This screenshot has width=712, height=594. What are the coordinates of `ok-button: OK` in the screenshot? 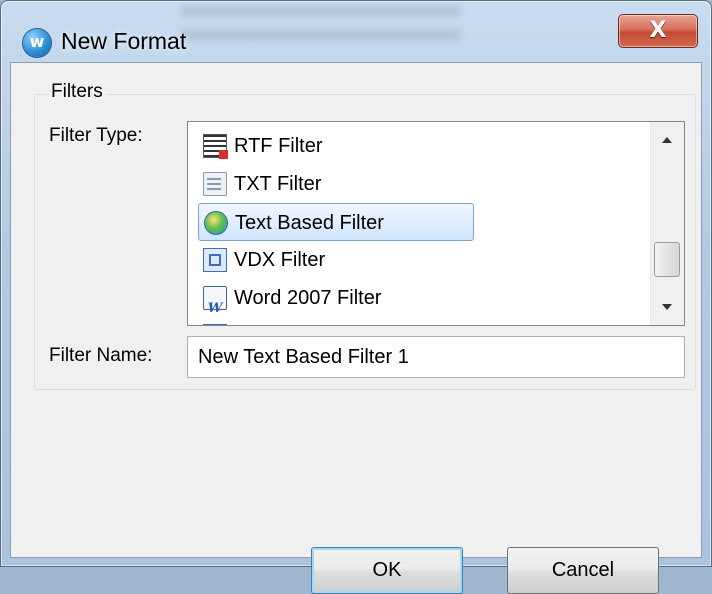 It's located at (387, 570).